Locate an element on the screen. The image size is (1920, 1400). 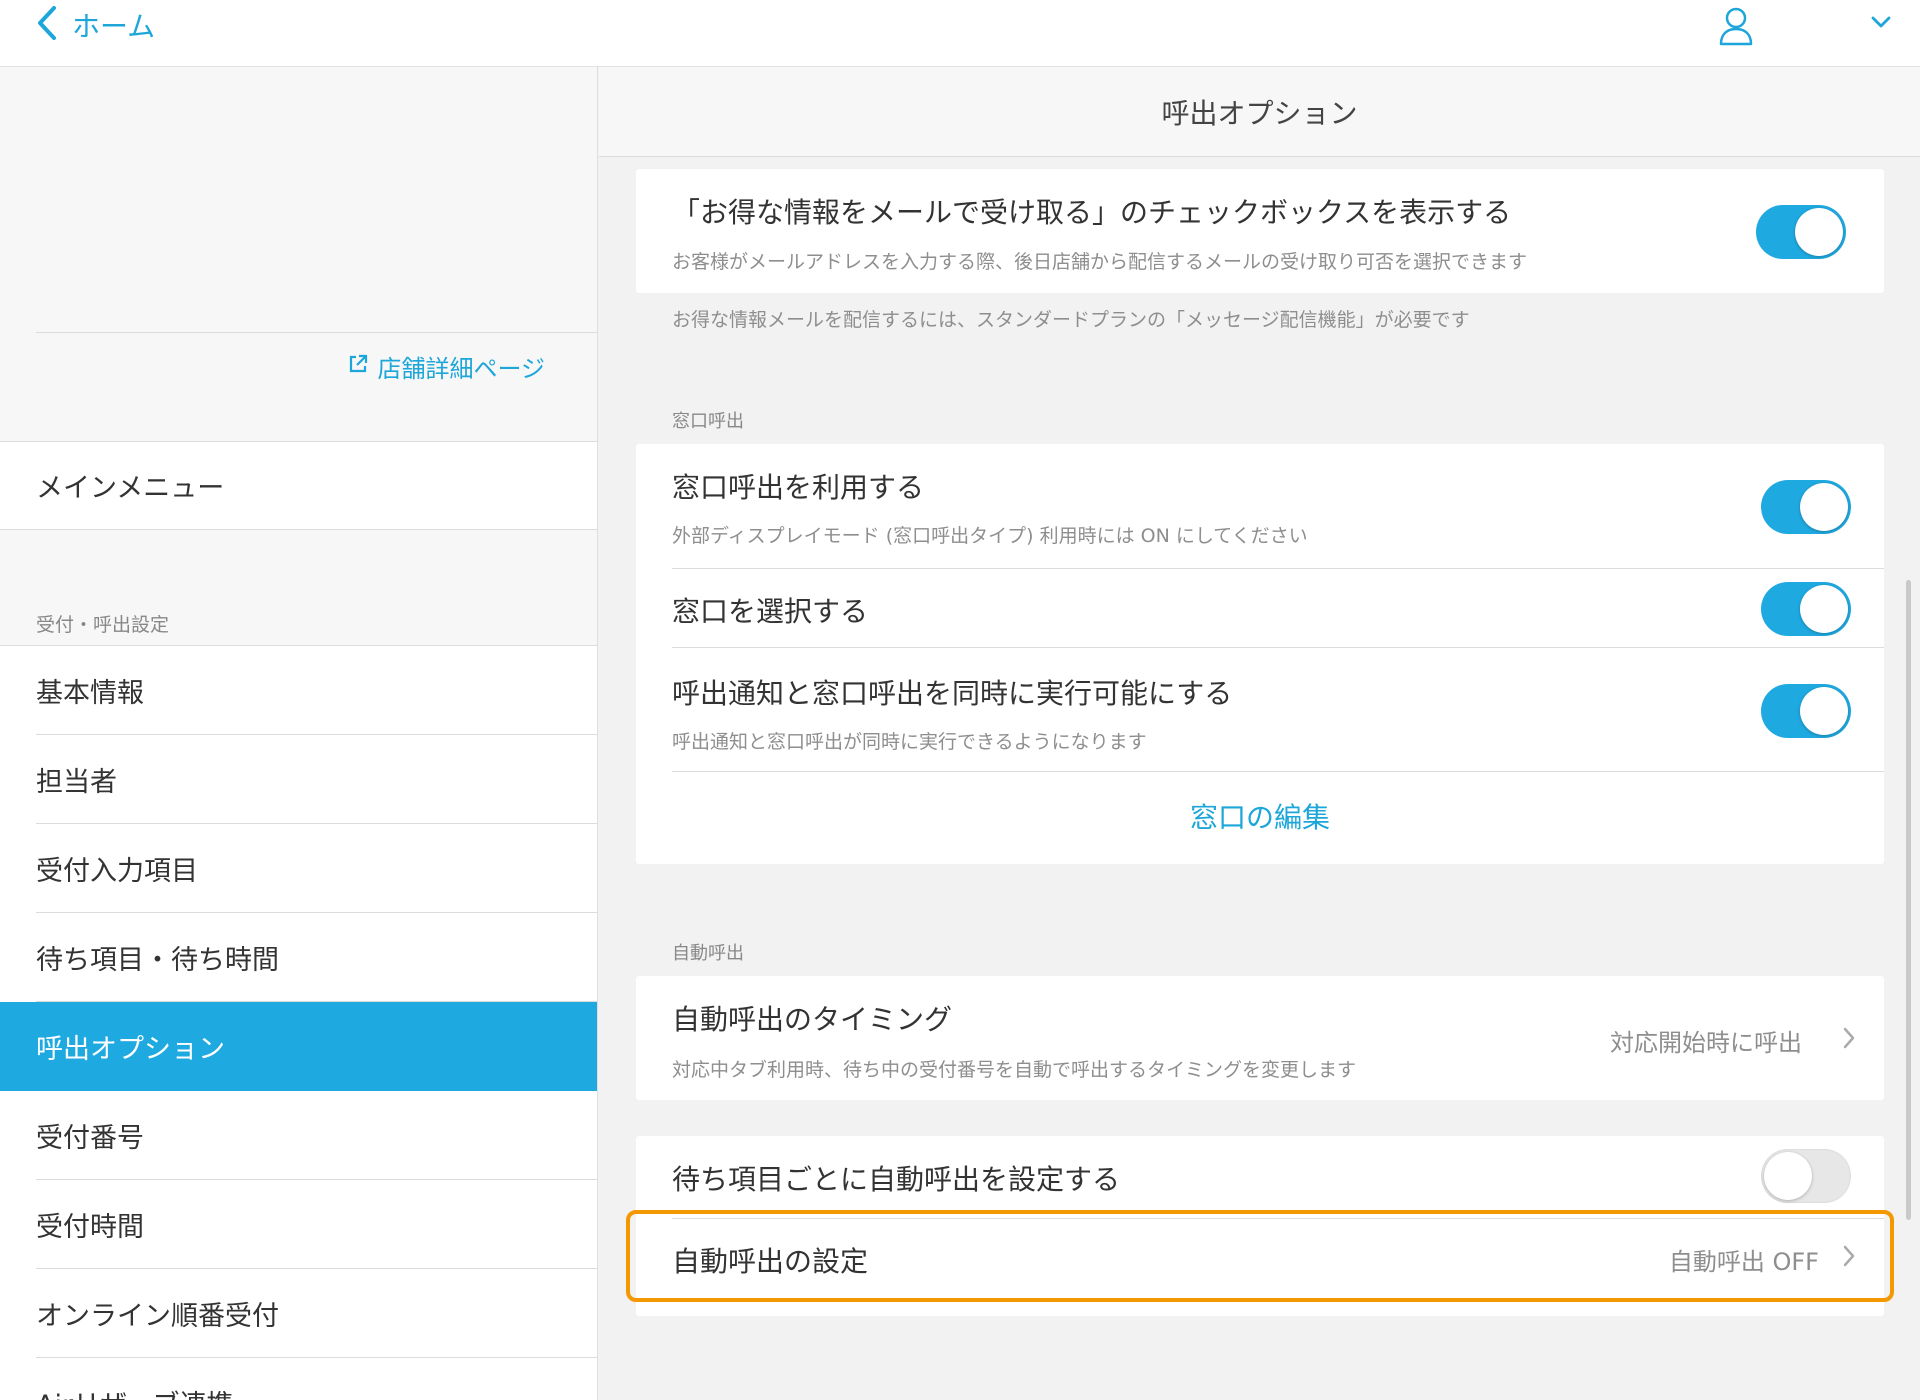
store-link-label: 店舗詳細ページ is located at coordinates (461, 369).